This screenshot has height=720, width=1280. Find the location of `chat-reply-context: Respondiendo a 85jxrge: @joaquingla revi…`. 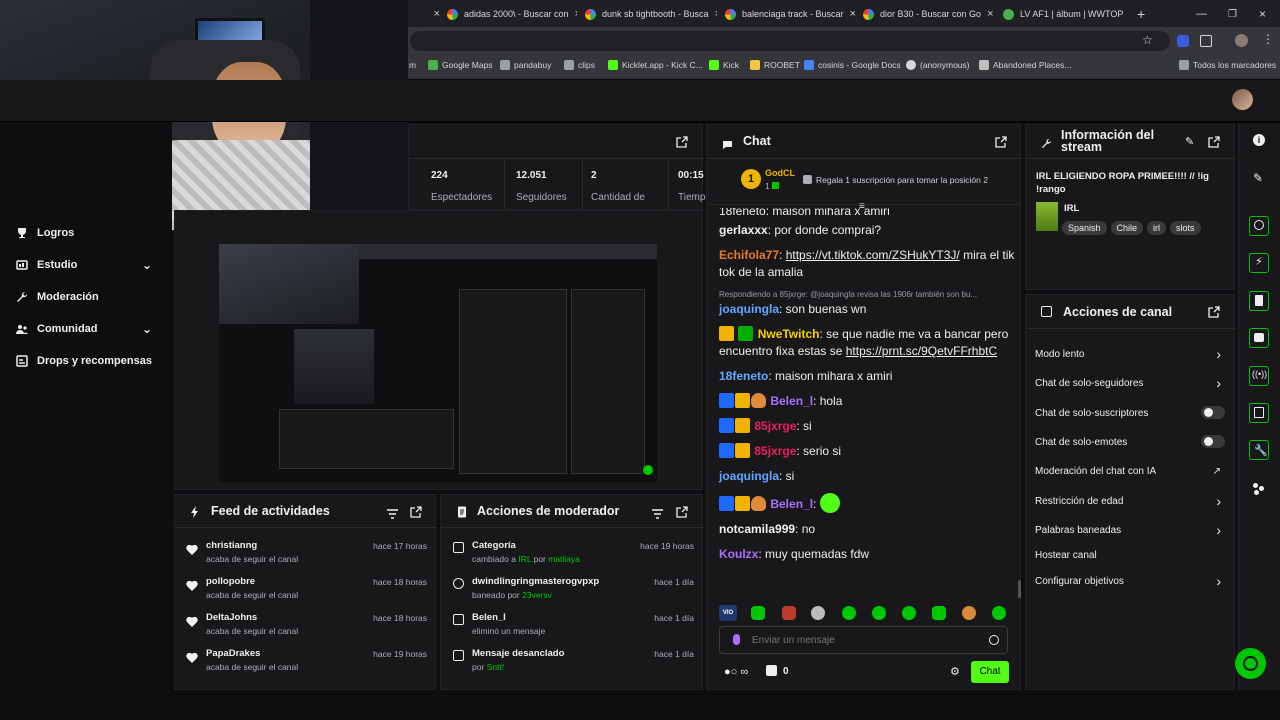

chat-reply-context: Respondiendo a 85jxrge: @joaquingla revi… is located at coordinates (868, 295).